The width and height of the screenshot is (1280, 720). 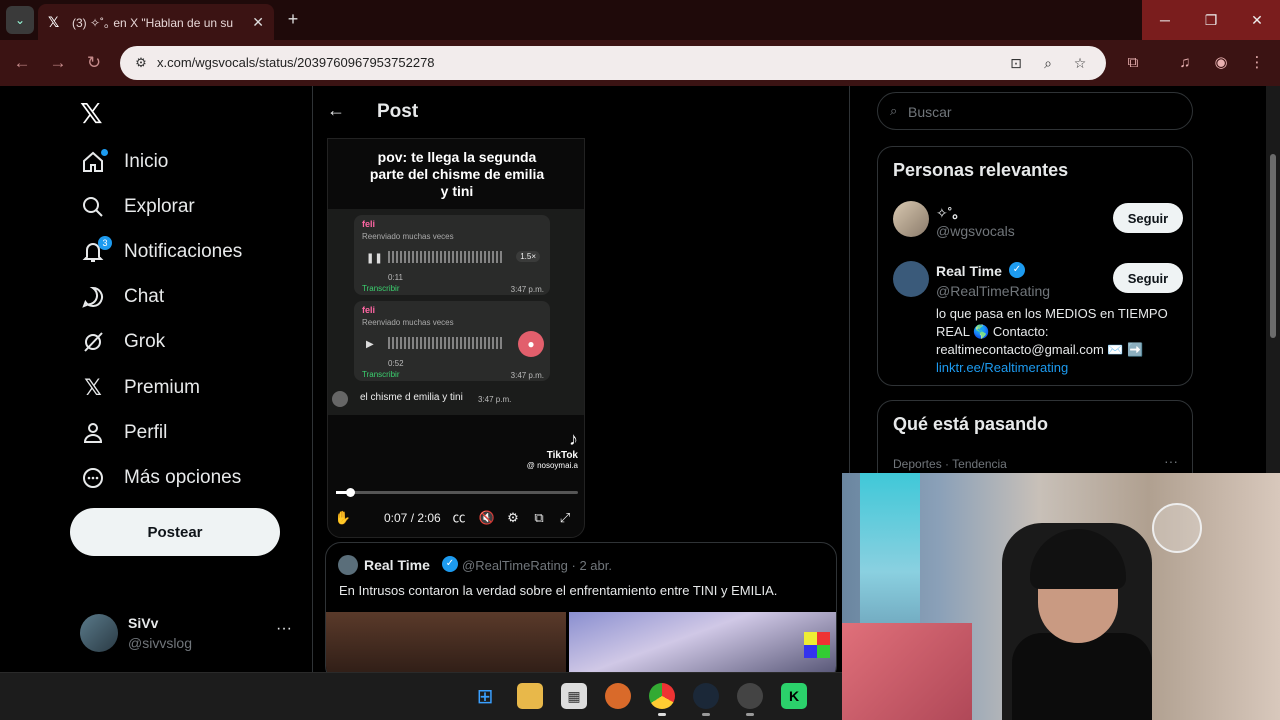 What do you see at coordinates (1017, 270) in the screenshot?
I see `verified-badge-icon: ✓` at bounding box center [1017, 270].